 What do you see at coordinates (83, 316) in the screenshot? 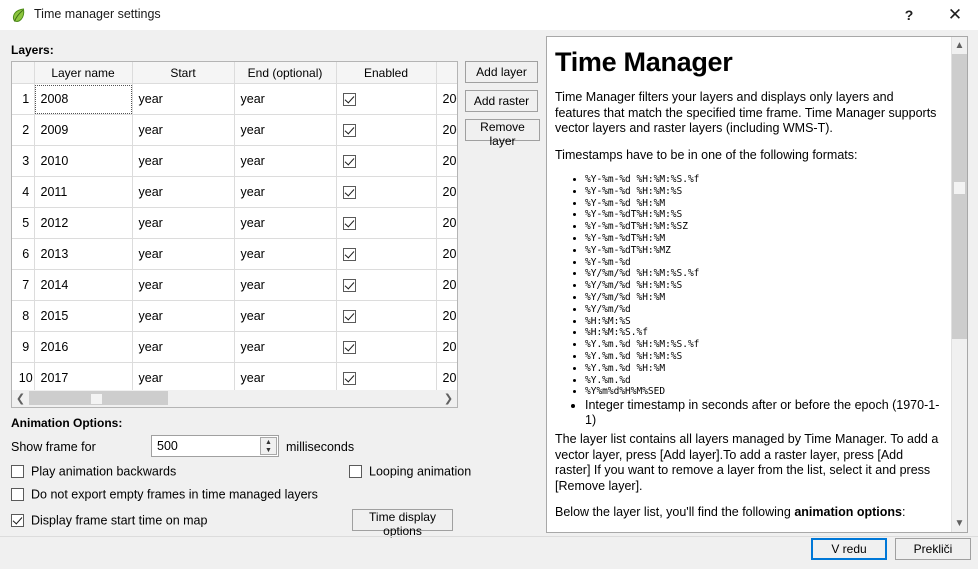
I see `cell-layer-name: 2015` at bounding box center [83, 316].